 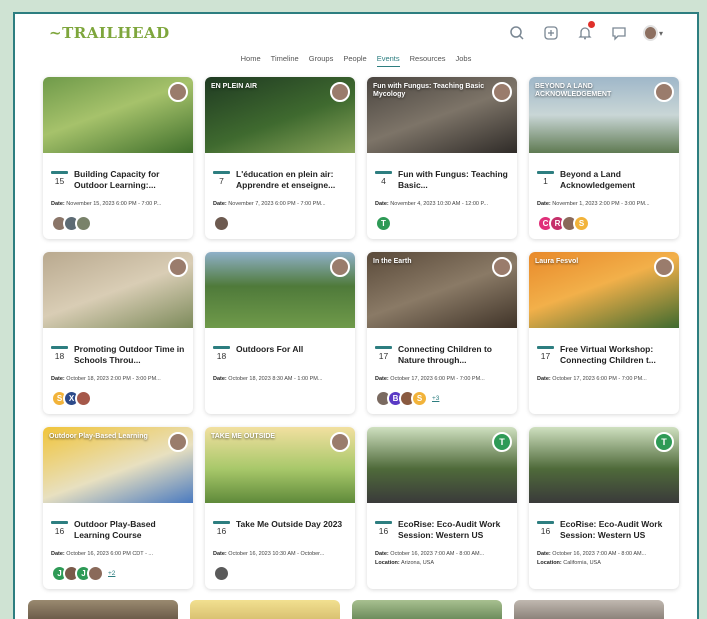 What do you see at coordinates (321, 60) in the screenshot?
I see `nav-item-groups: Groups` at bounding box center [321, 60].